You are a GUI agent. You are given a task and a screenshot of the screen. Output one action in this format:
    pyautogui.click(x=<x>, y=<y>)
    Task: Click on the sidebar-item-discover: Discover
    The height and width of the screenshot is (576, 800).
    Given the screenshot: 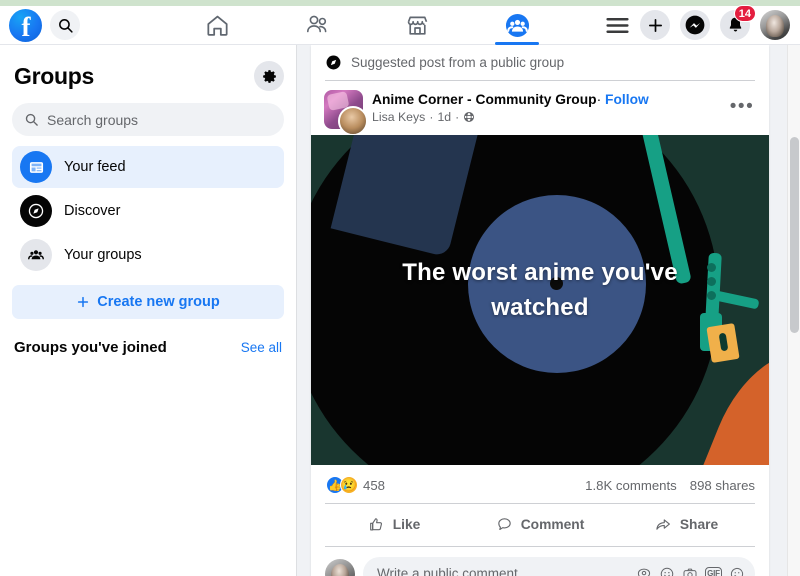 What is the action you would take?
    pyautogui.click(x=148, y=211)
    